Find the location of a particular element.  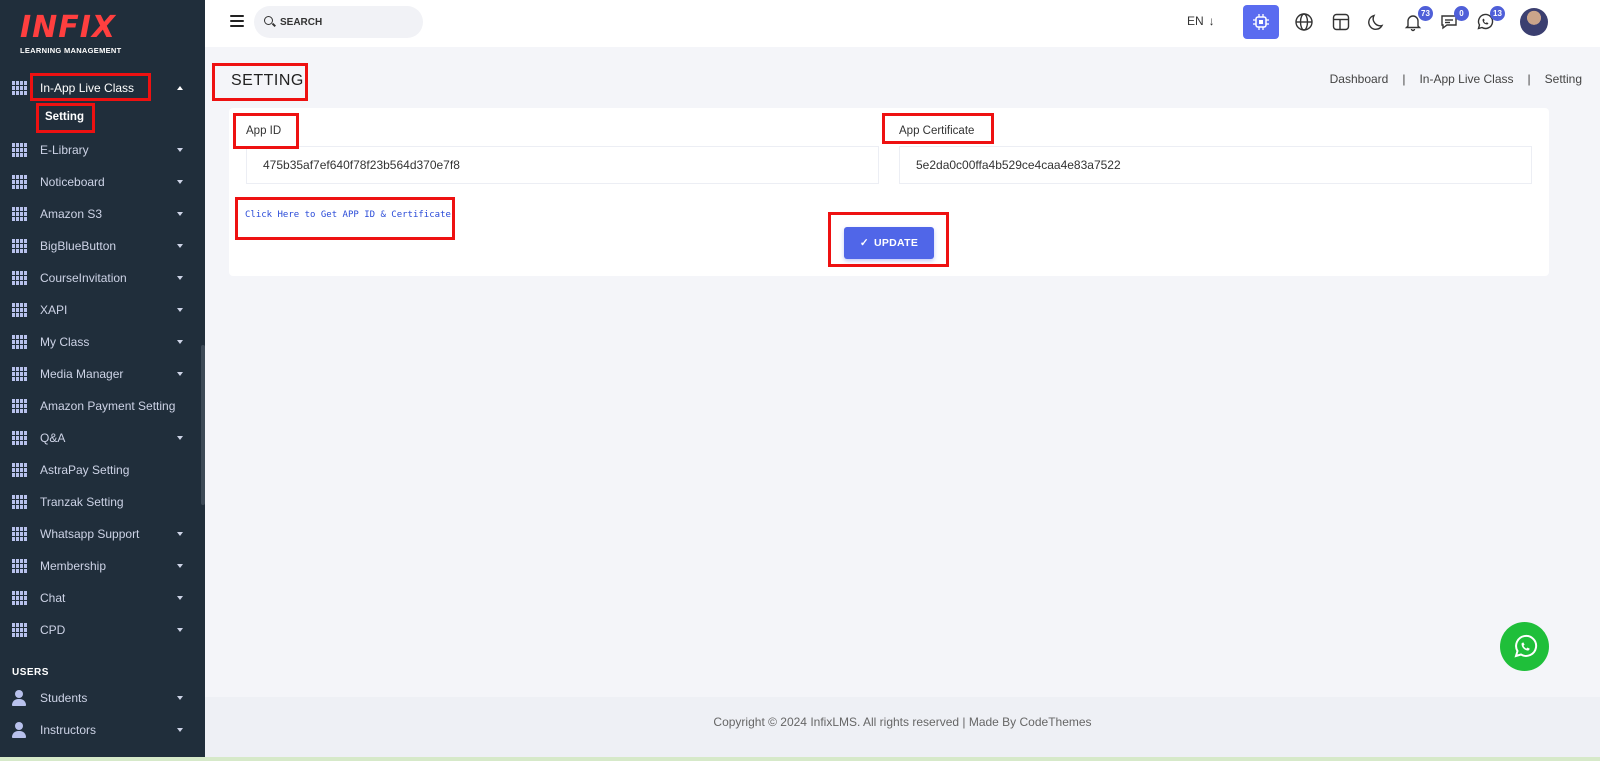

cpu-icon is located at coordinates (1261, 22).